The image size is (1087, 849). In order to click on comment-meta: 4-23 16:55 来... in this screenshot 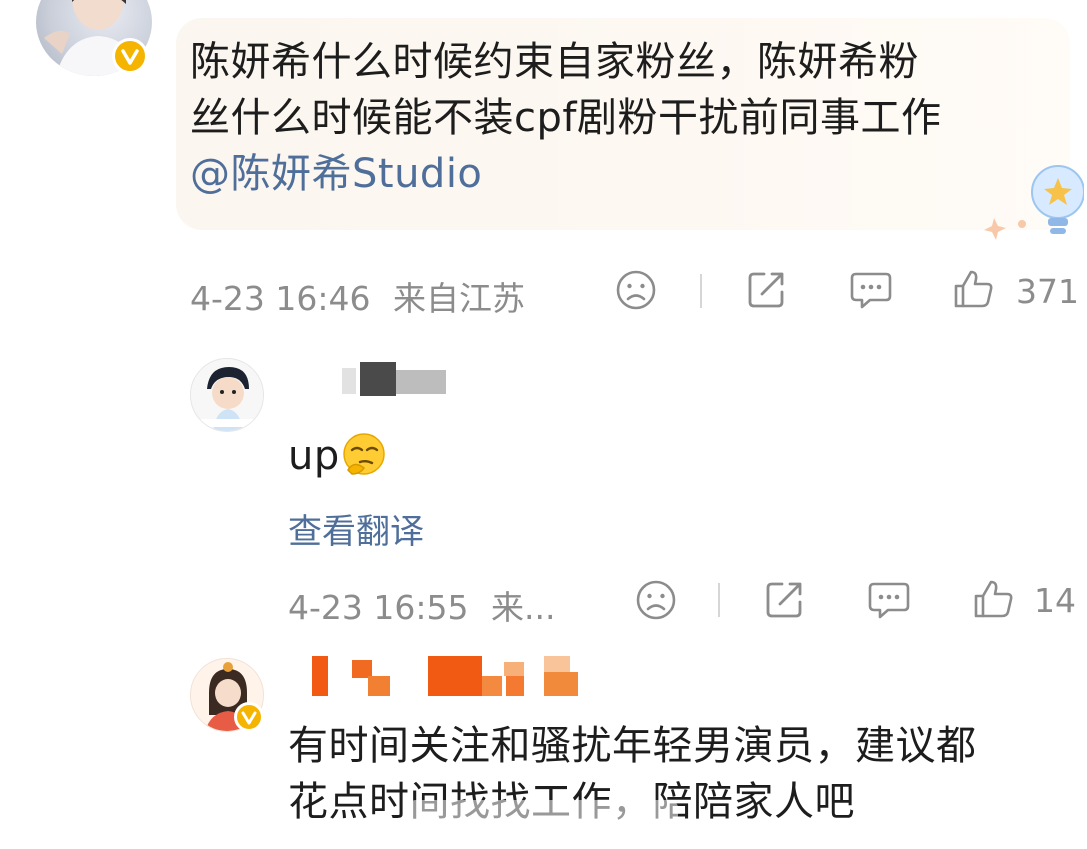, I will do `click(421, 605)`.